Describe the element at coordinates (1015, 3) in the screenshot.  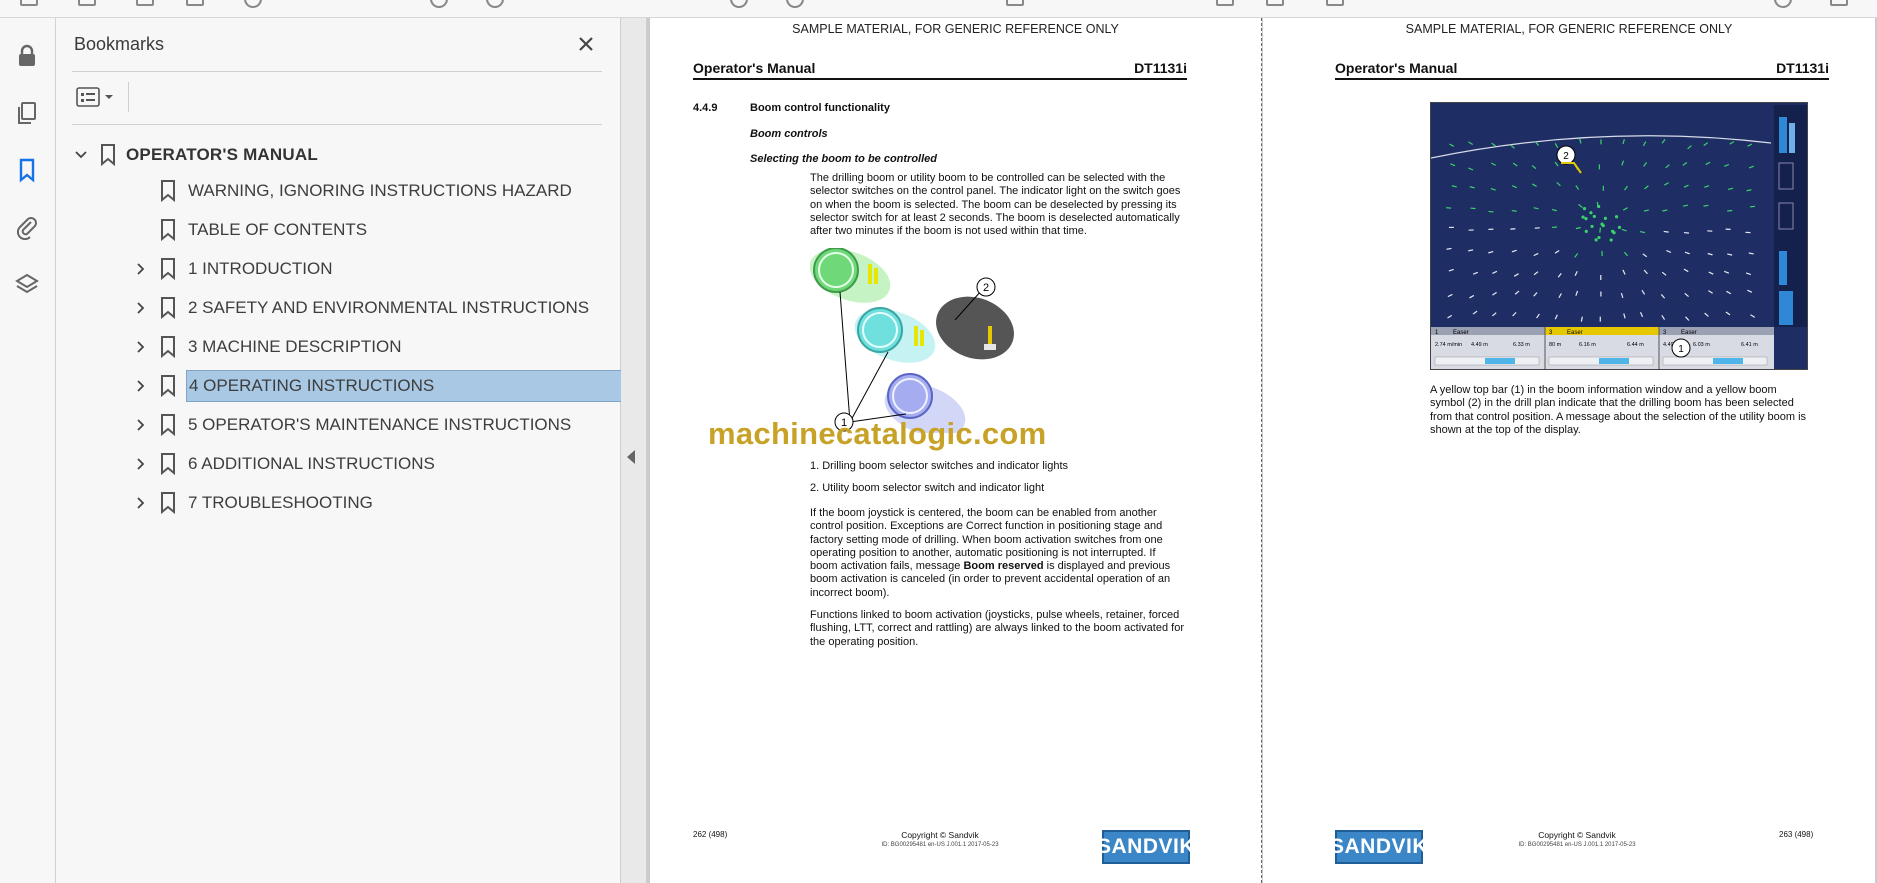
I see `fit-page-icon` at that location.